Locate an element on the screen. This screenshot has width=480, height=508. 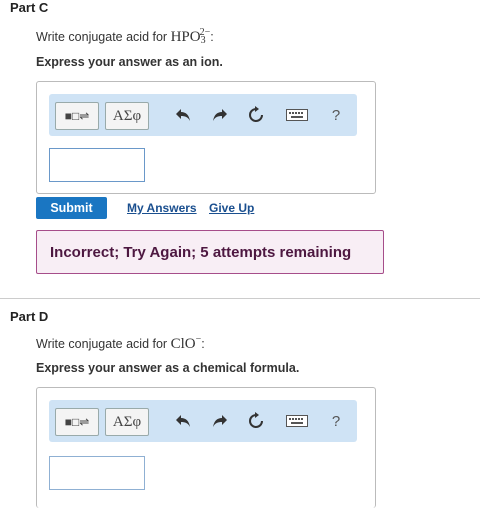
part-d-answer-input is located at coordinates (97, 473).